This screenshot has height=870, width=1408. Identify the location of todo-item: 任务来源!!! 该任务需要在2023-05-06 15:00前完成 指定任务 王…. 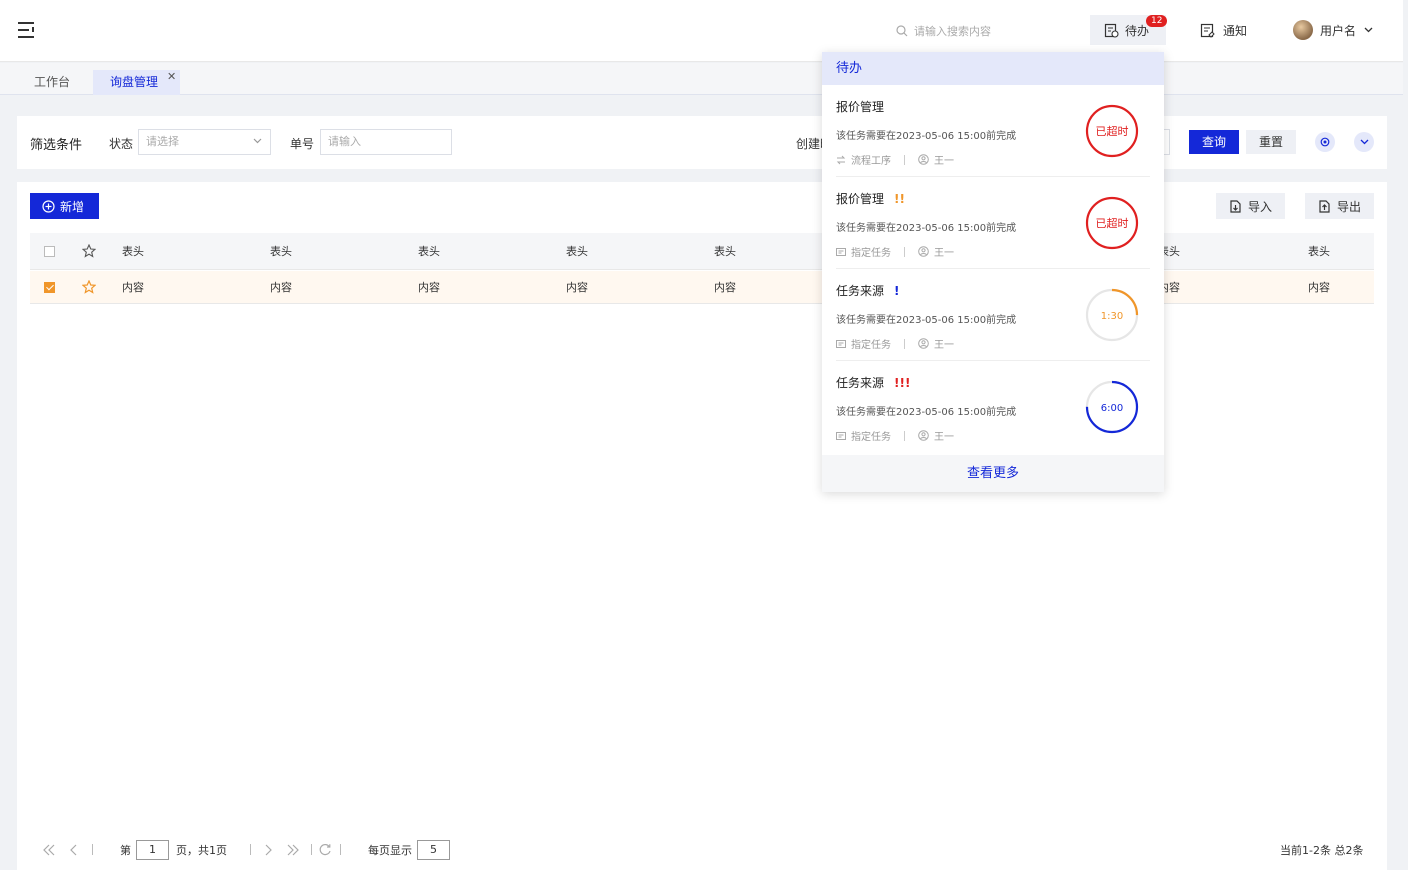
(993, 407).